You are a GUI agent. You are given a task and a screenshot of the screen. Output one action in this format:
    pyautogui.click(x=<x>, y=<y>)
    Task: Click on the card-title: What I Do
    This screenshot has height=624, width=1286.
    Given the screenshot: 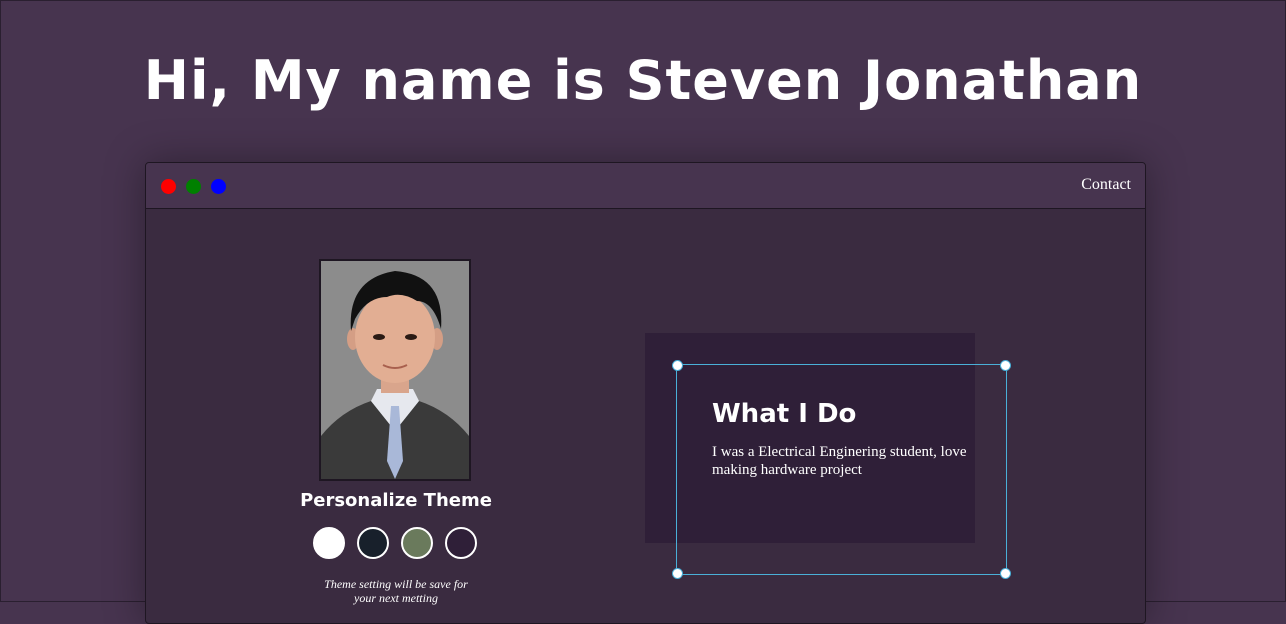 What is the action you would take?
    pyautogui.click(x=784, y=414)
    